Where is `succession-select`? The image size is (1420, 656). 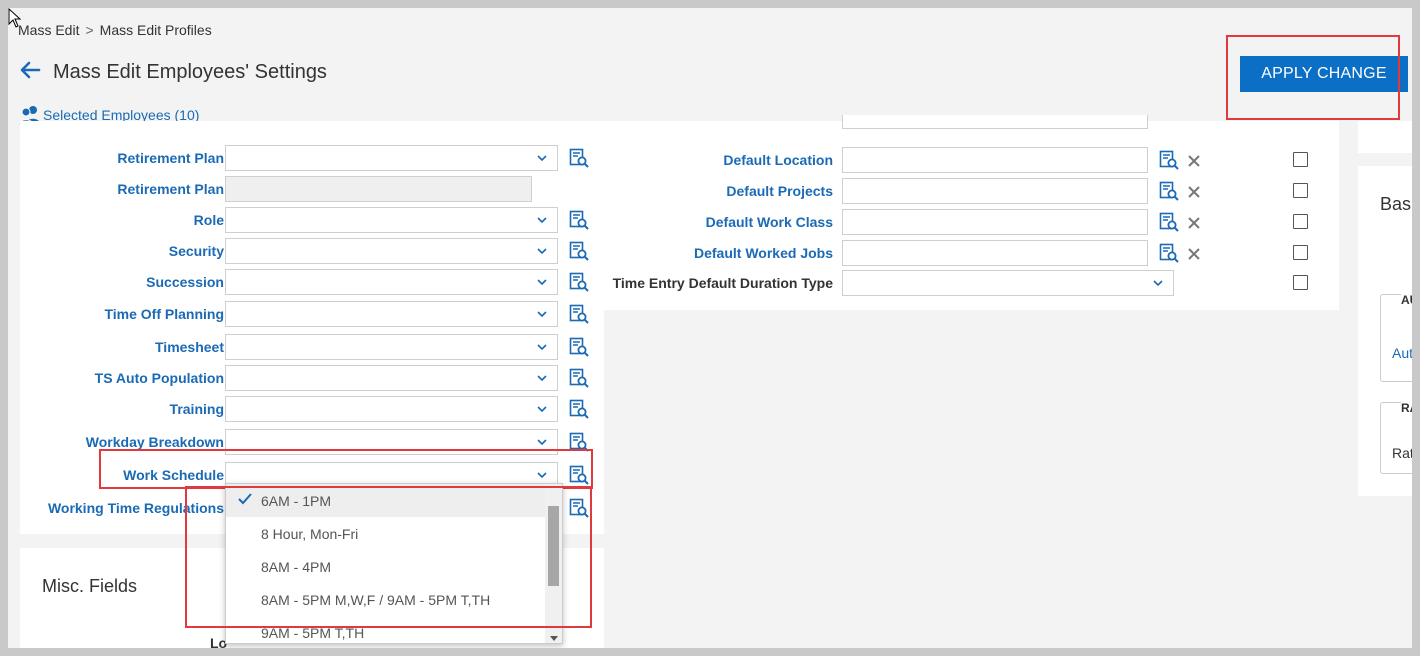
succession-select is located at coordinates (391, 282).